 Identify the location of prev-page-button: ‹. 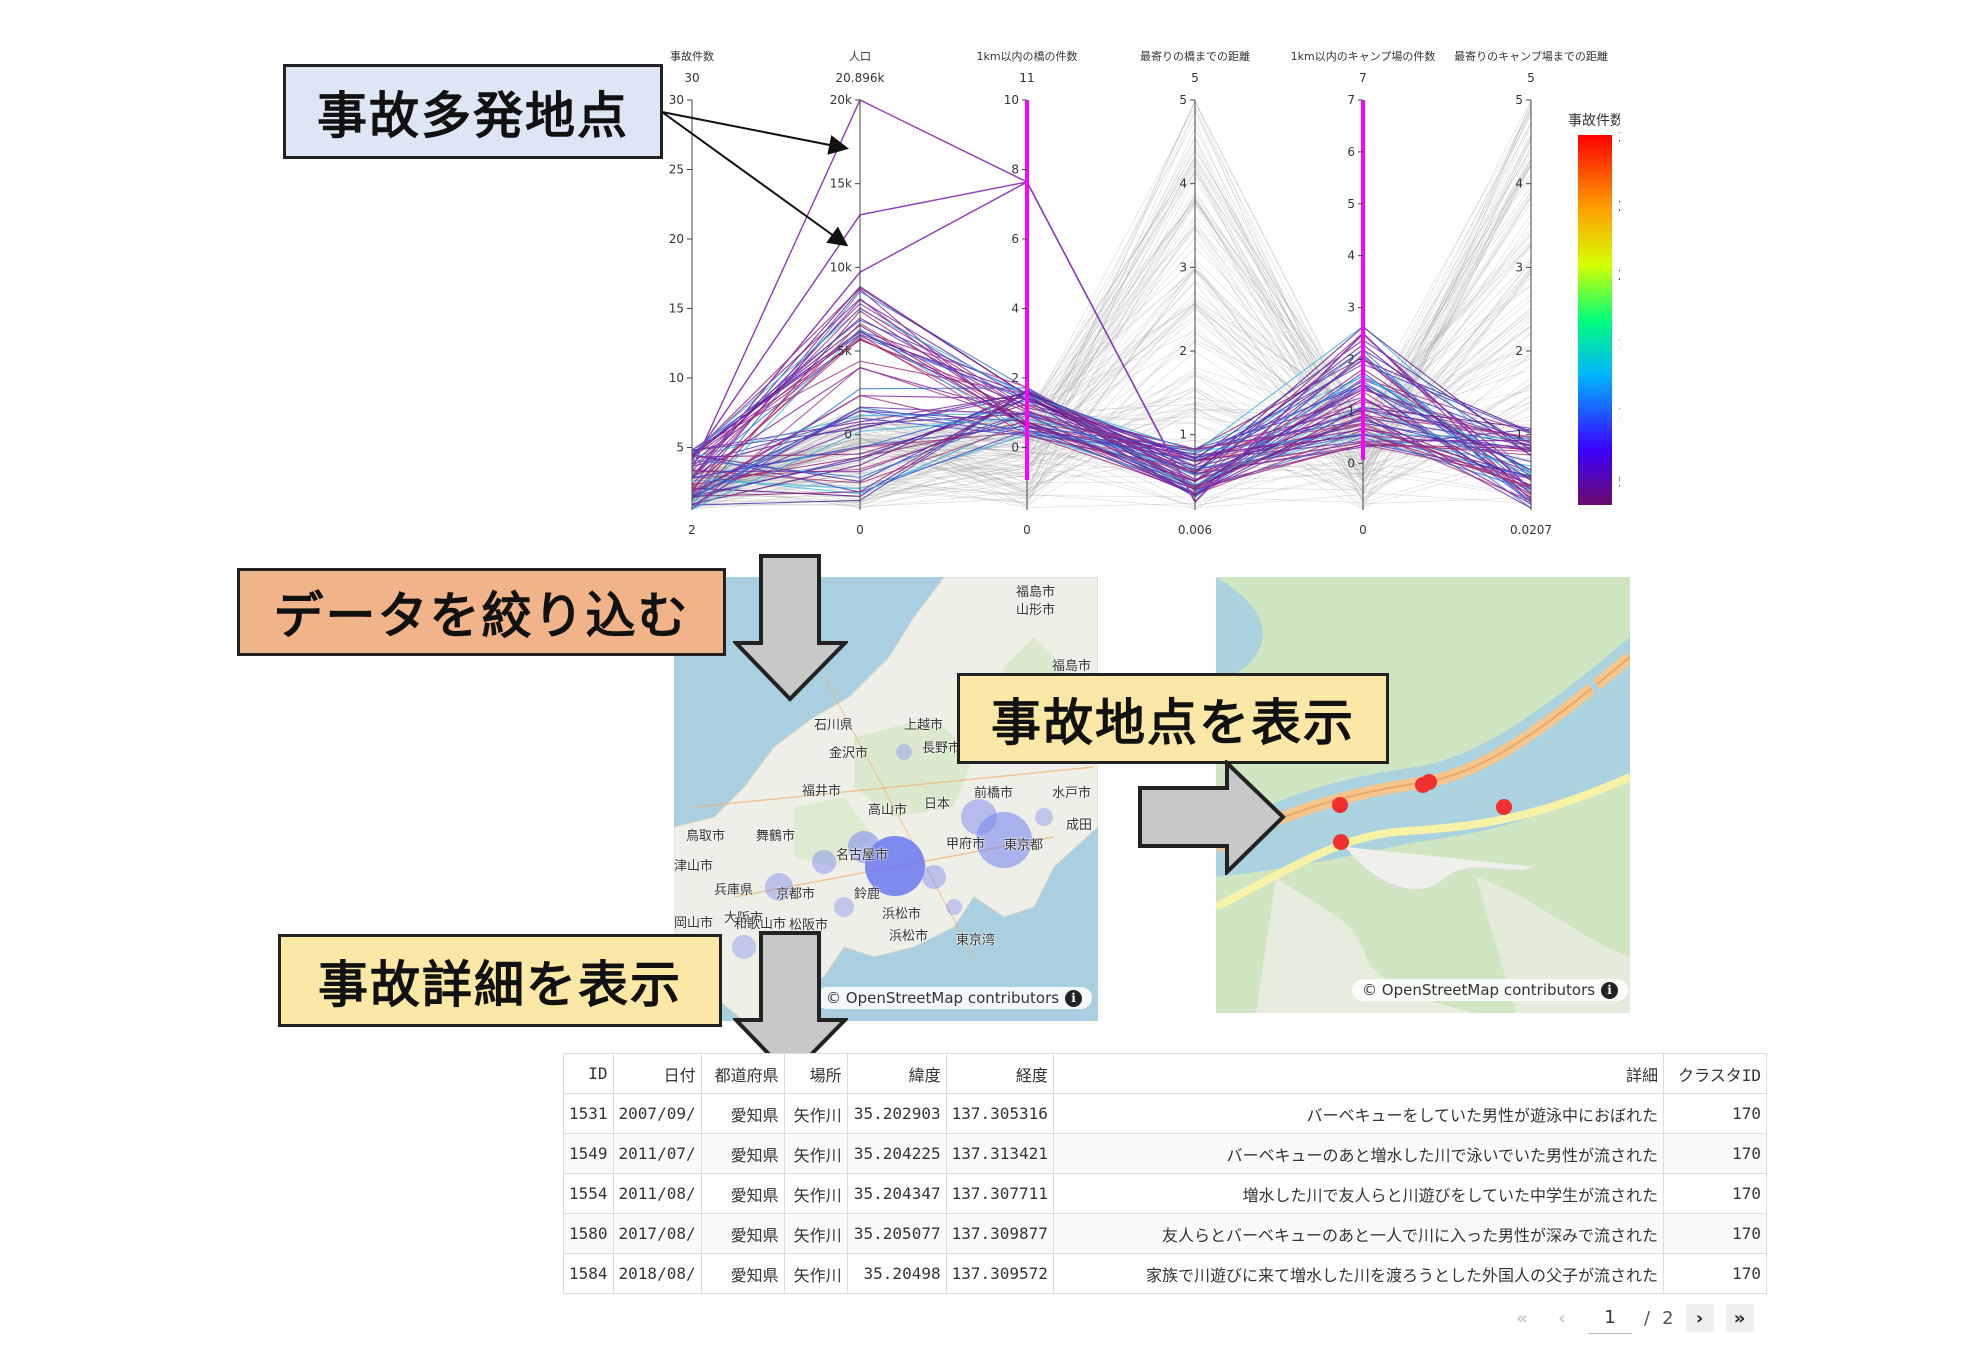
(1562, 1318).